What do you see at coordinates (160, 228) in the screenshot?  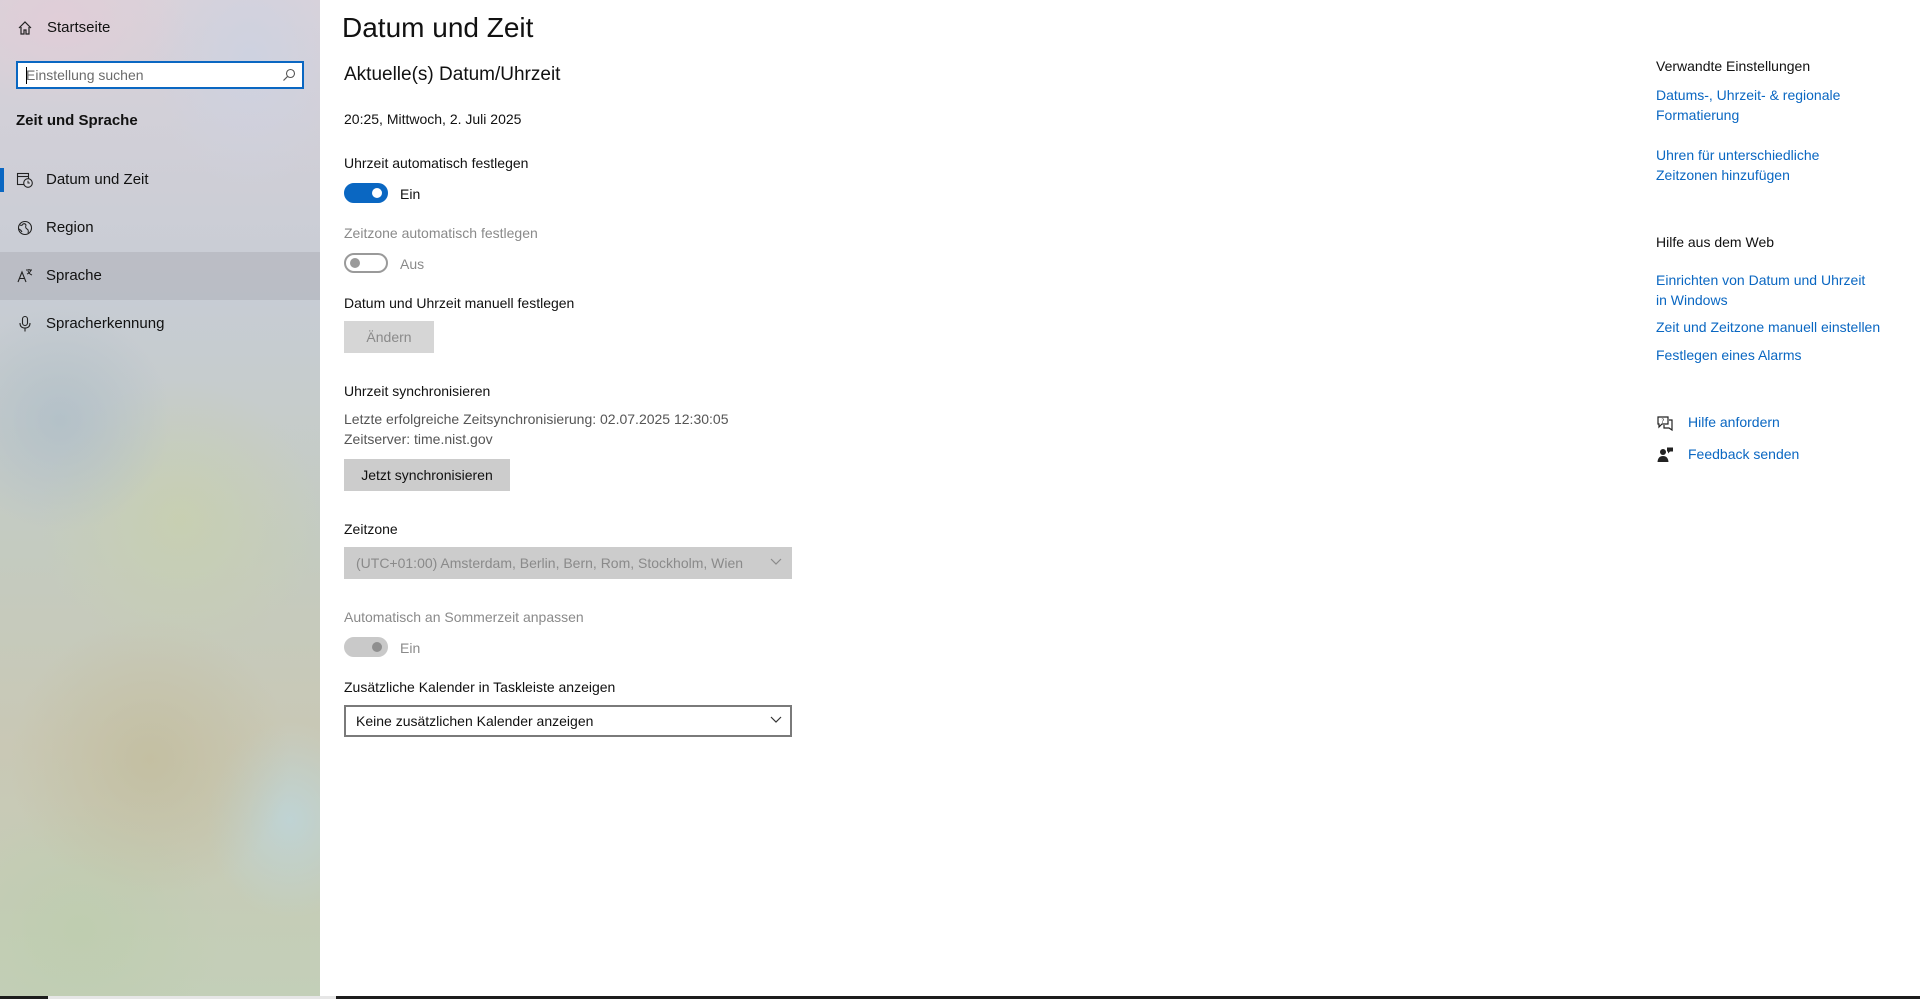 I see `nav-item-region: Region` at bounding box center [160, 228].